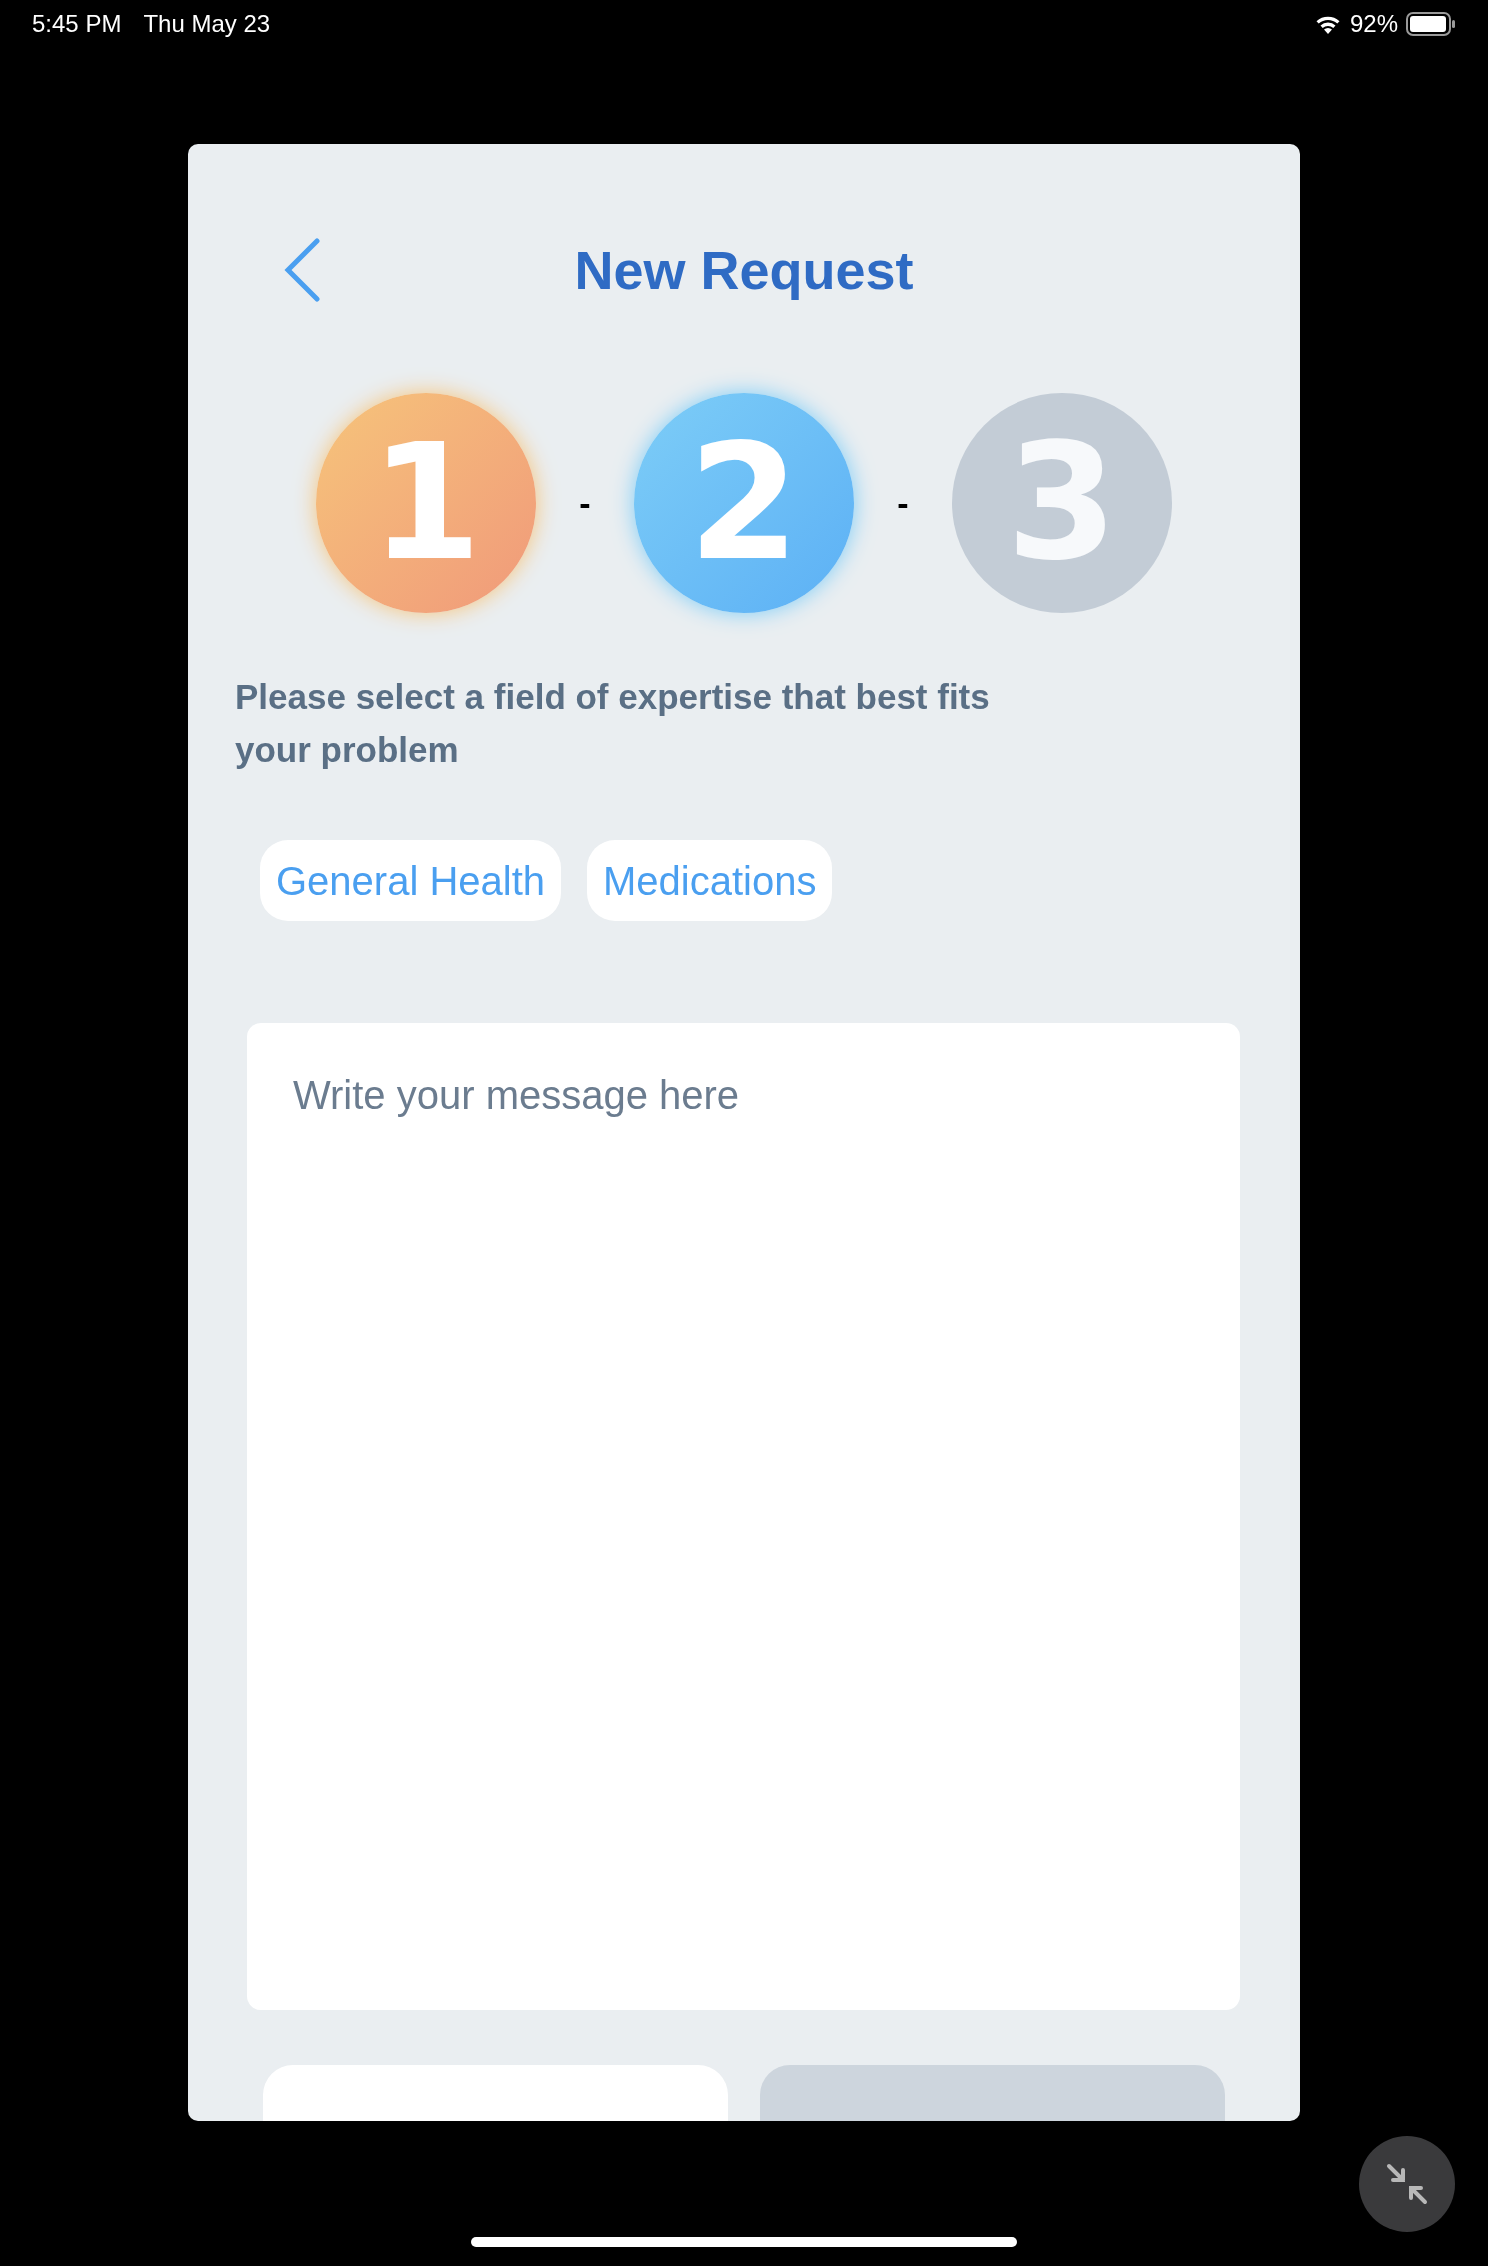 Image resolution: width=1488 pixels, height=2266 pixels. I want to click on step-indicator: 2, so click(744, 503).